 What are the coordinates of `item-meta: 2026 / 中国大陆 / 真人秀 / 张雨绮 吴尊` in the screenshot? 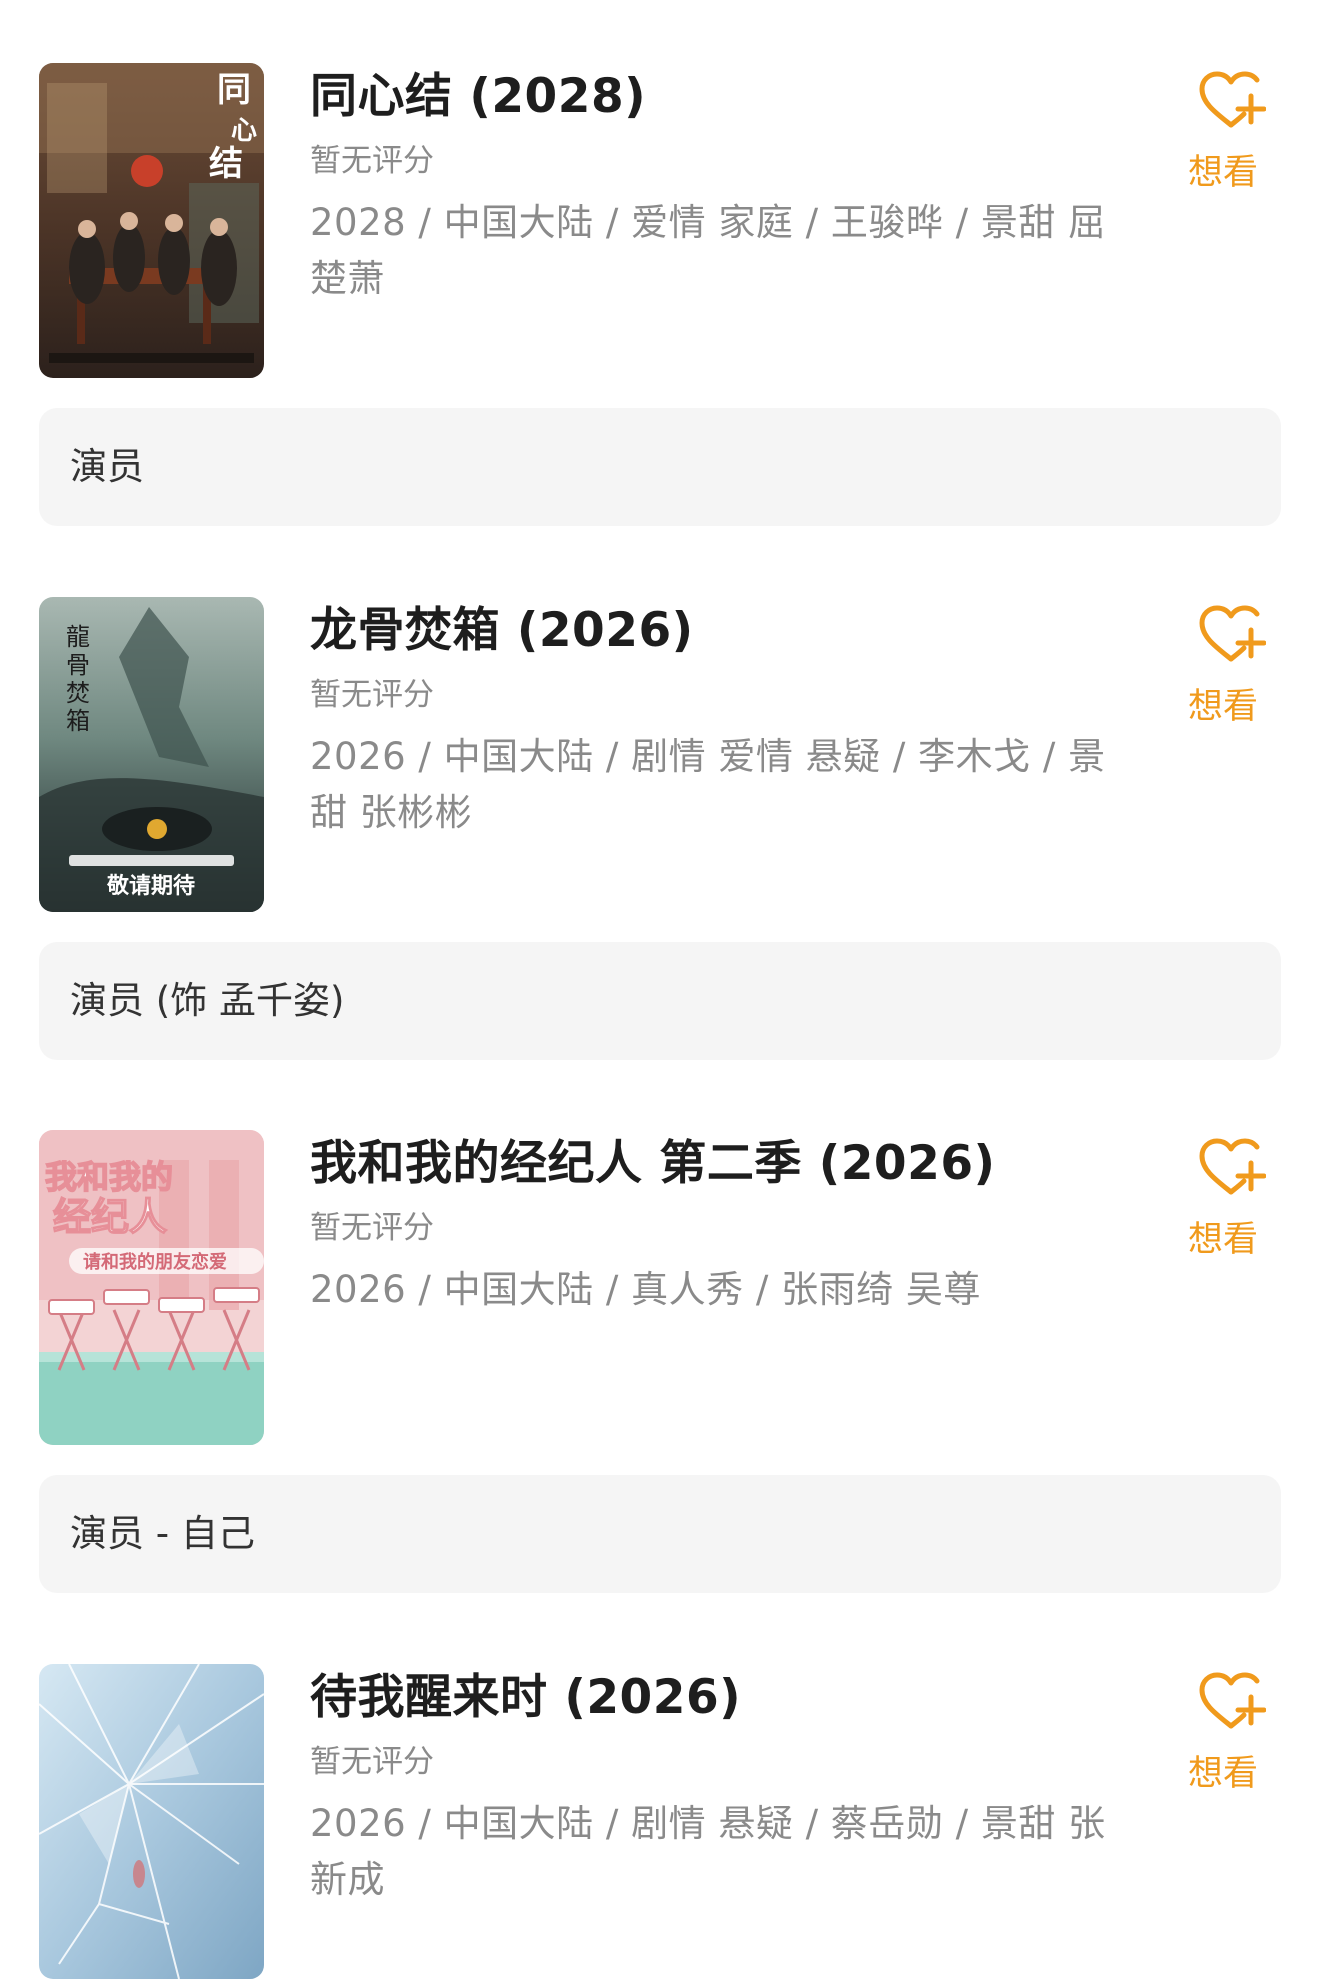 It's located at (645, 1289).